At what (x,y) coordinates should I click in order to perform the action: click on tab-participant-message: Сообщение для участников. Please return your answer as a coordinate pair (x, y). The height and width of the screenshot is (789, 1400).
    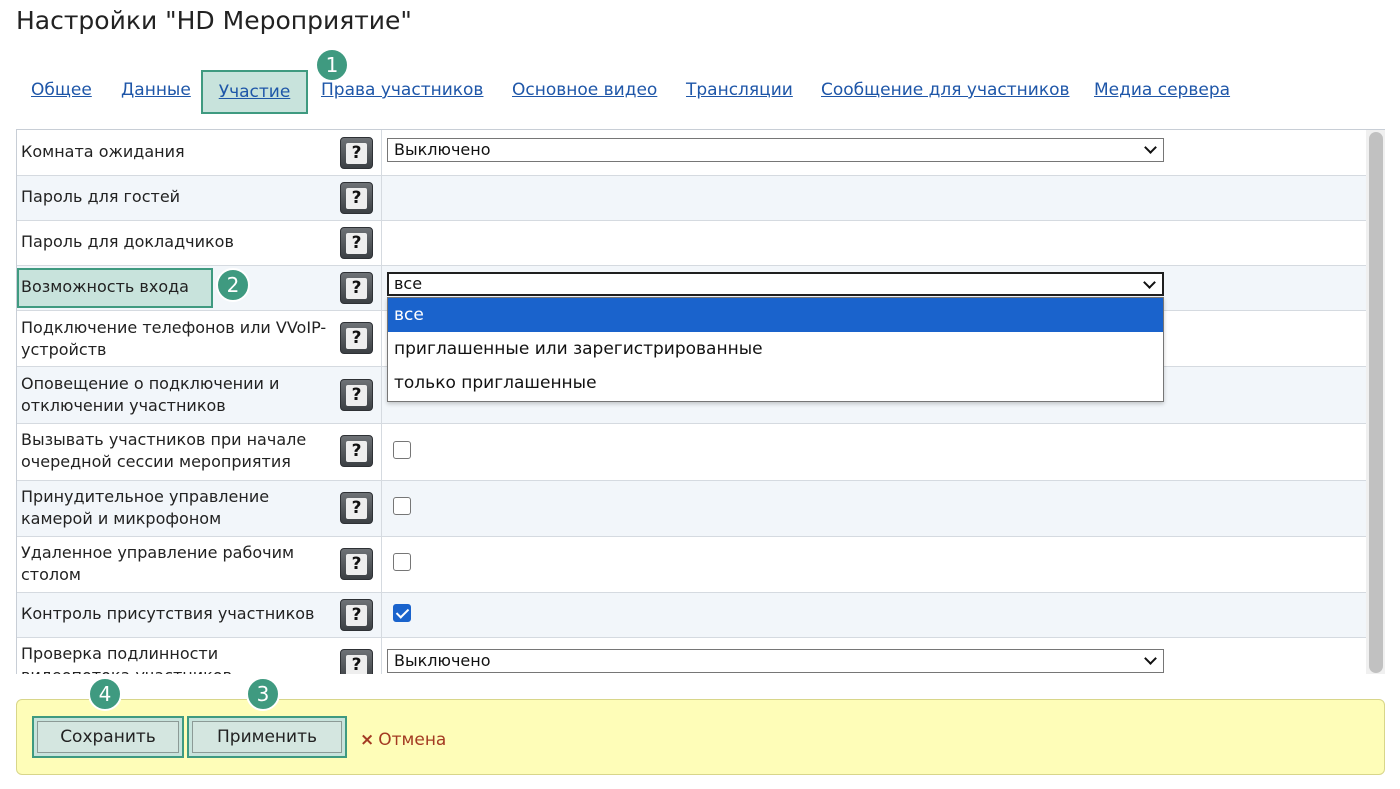
    Looking at the image, I should click on (945, 90).